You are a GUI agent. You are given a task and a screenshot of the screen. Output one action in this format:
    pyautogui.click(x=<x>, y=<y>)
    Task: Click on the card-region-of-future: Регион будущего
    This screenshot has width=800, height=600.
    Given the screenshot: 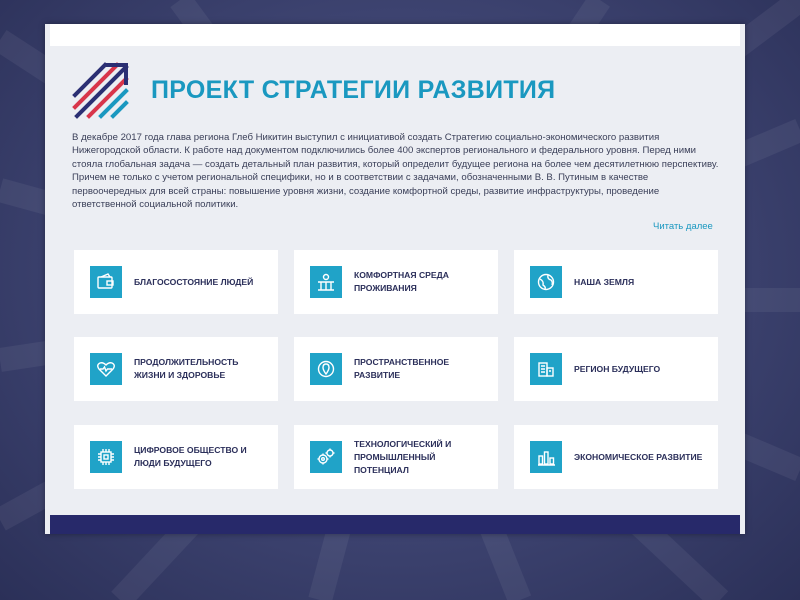 What is the action you would take?
    pyautogui.click(x=616, y=369)
    